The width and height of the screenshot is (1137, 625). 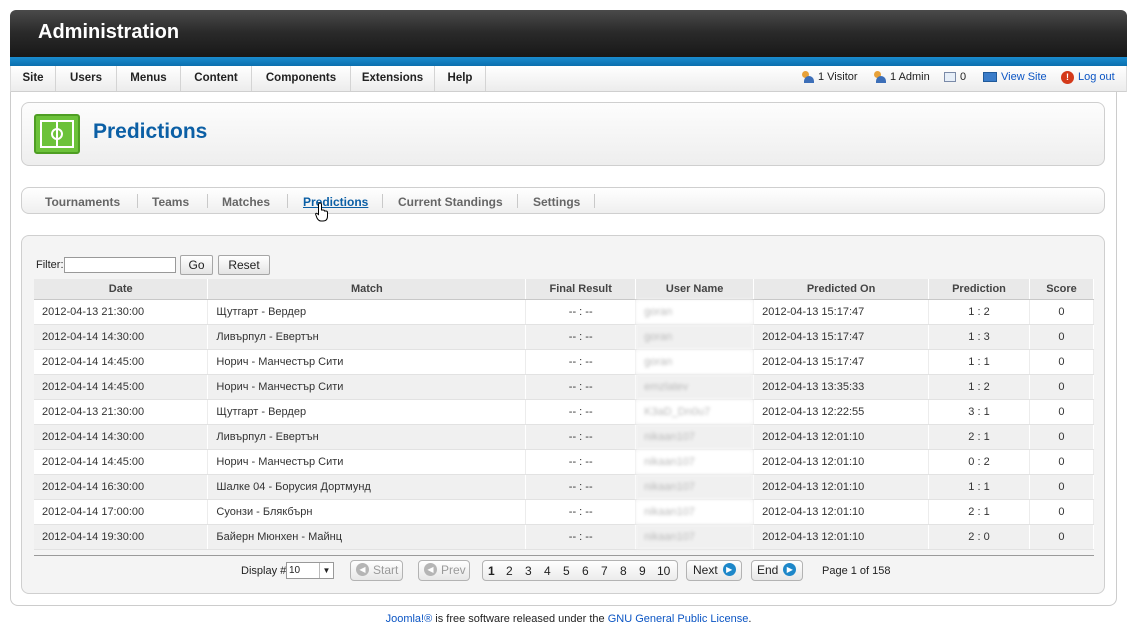 What do you see at coordinates (386, 570) in the screenshot?
I see `start-label: Start` at bounding box center [386, 570].